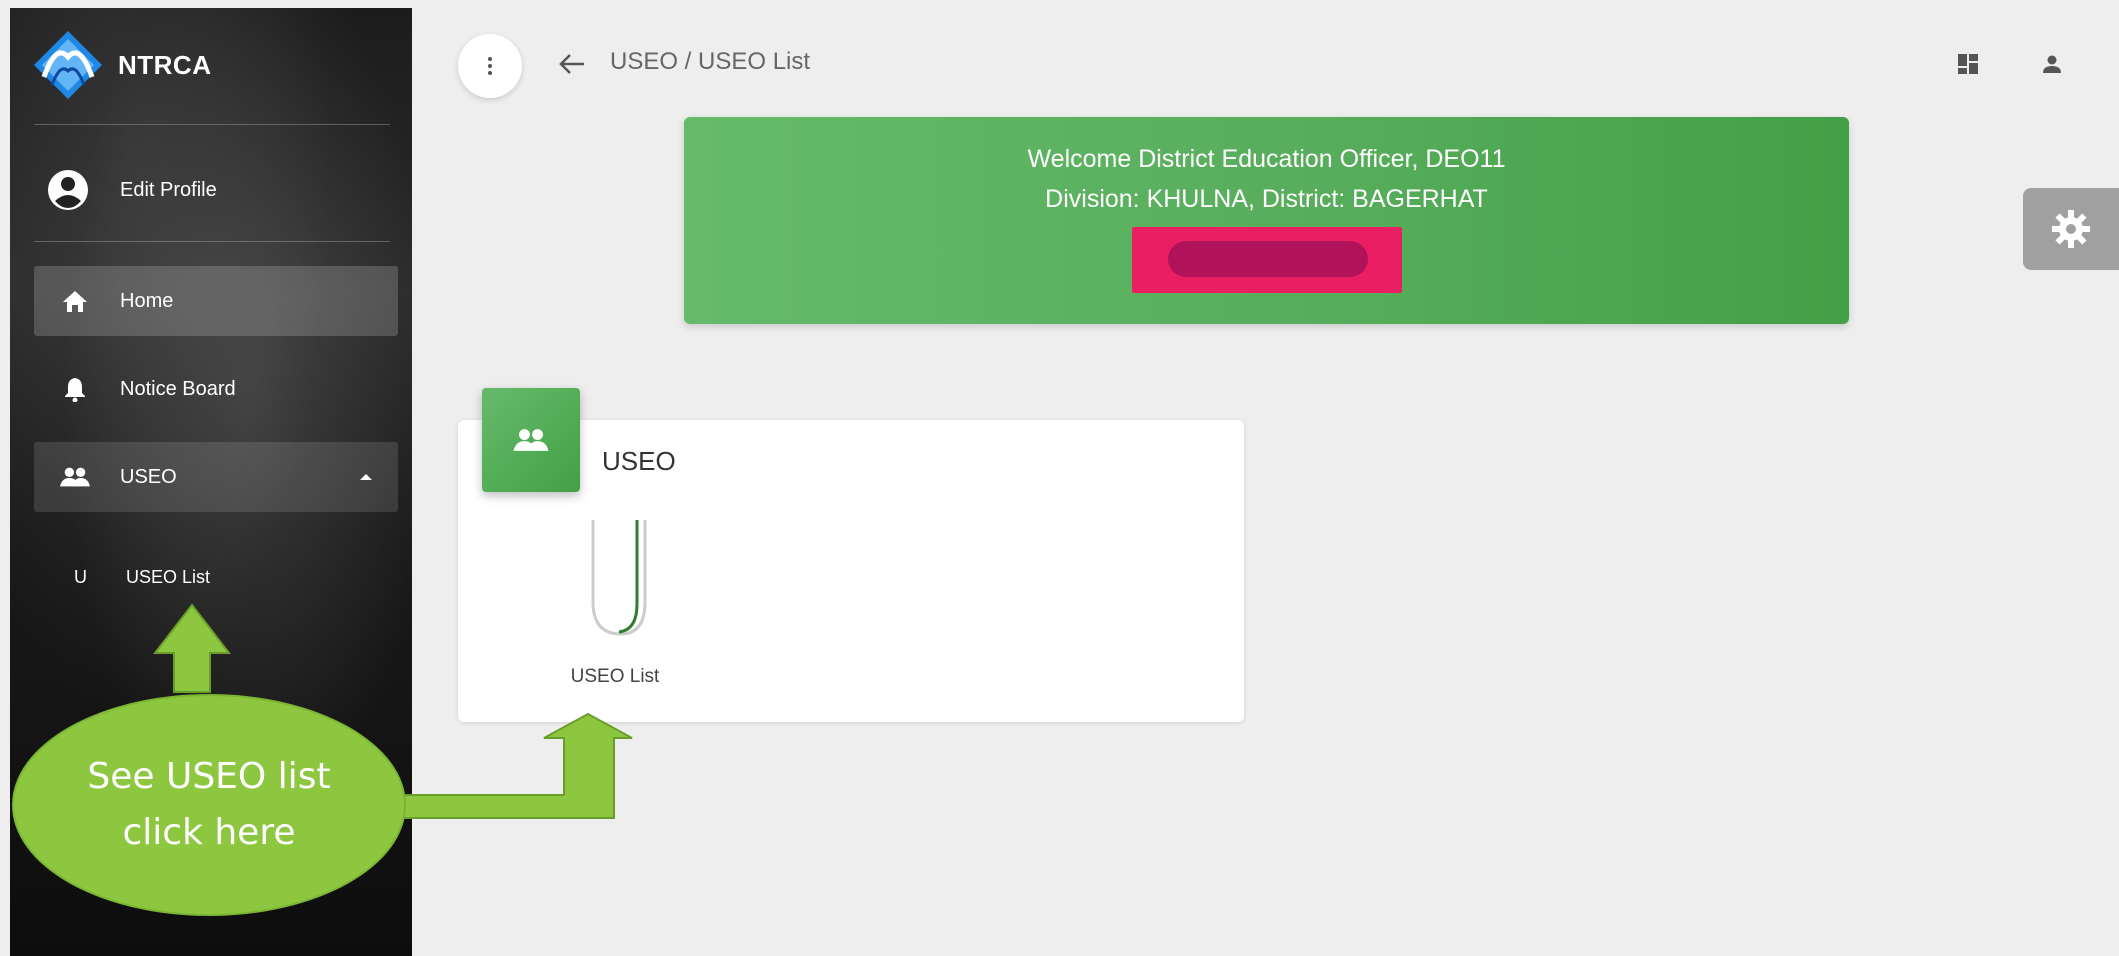  What do you see at coordinates (192, 648) in the screenshot?
I see `arrow-up-to-sidebar` at bounding box center [192, 648].